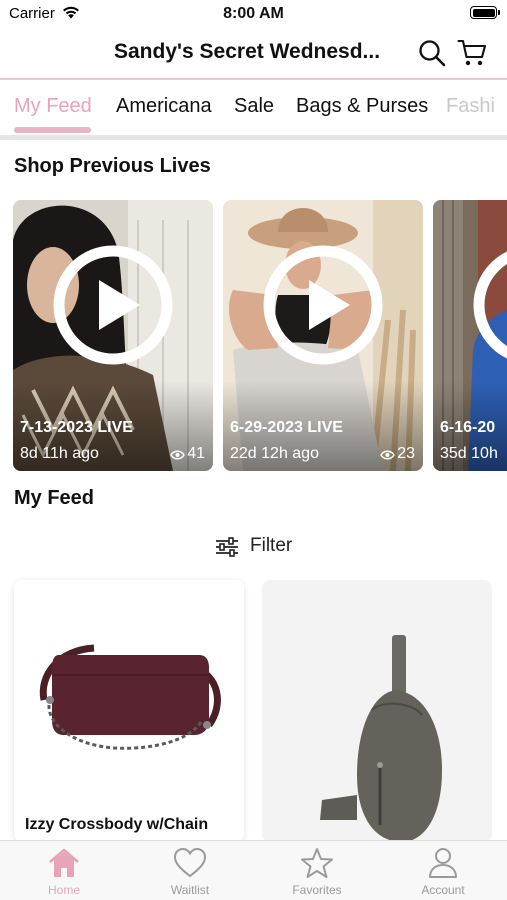 This screenshot has height=900, width=507. Describe the element at coordinates (190, 862) in the screenshot. I see `heart-icon` at that location.